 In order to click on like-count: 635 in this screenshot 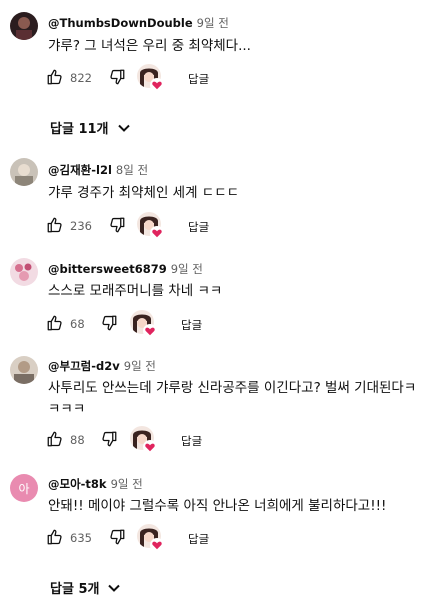, I will do `click(81, 538)`.